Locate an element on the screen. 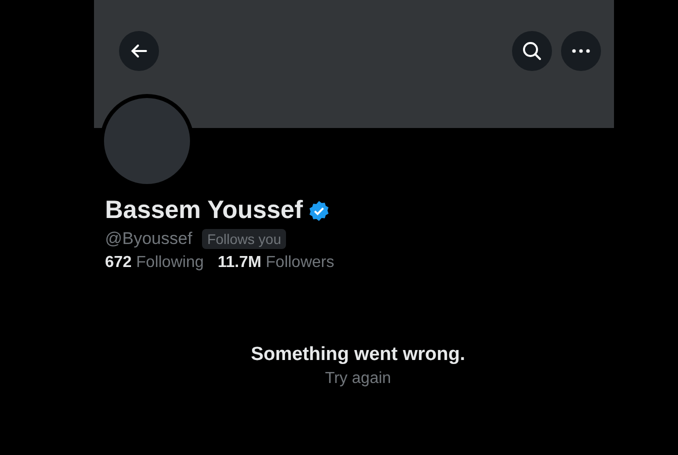  more-icon is located at coordinates (581, 51).